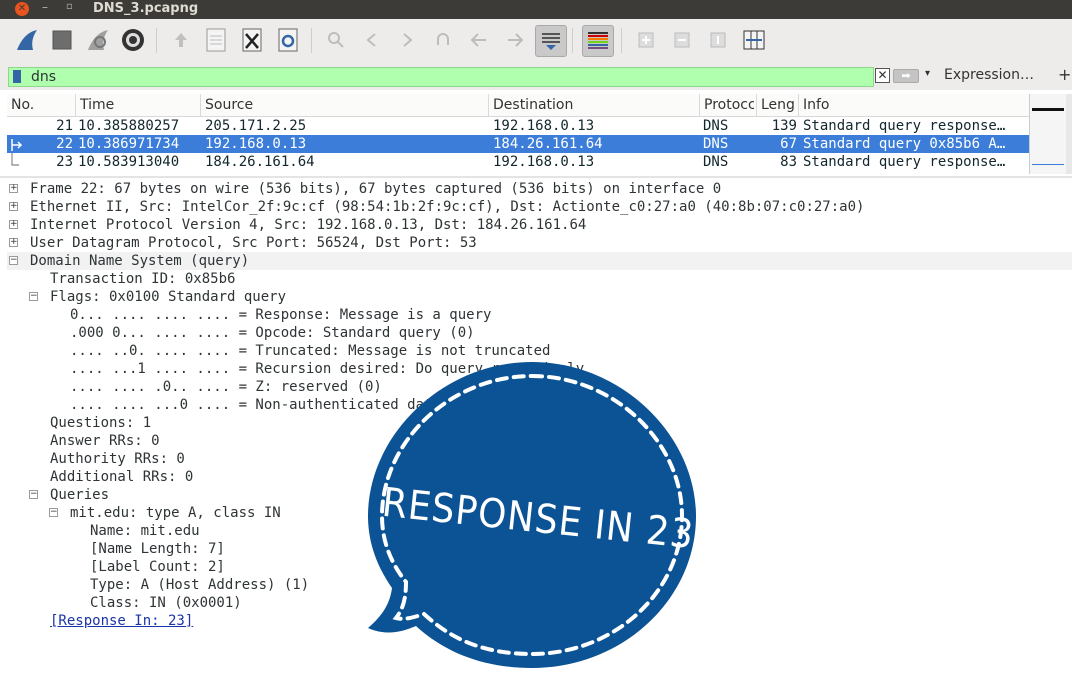  I want to click on detail-tree-item: − Flags: 0x0100 Standard query, so click(539, 297).